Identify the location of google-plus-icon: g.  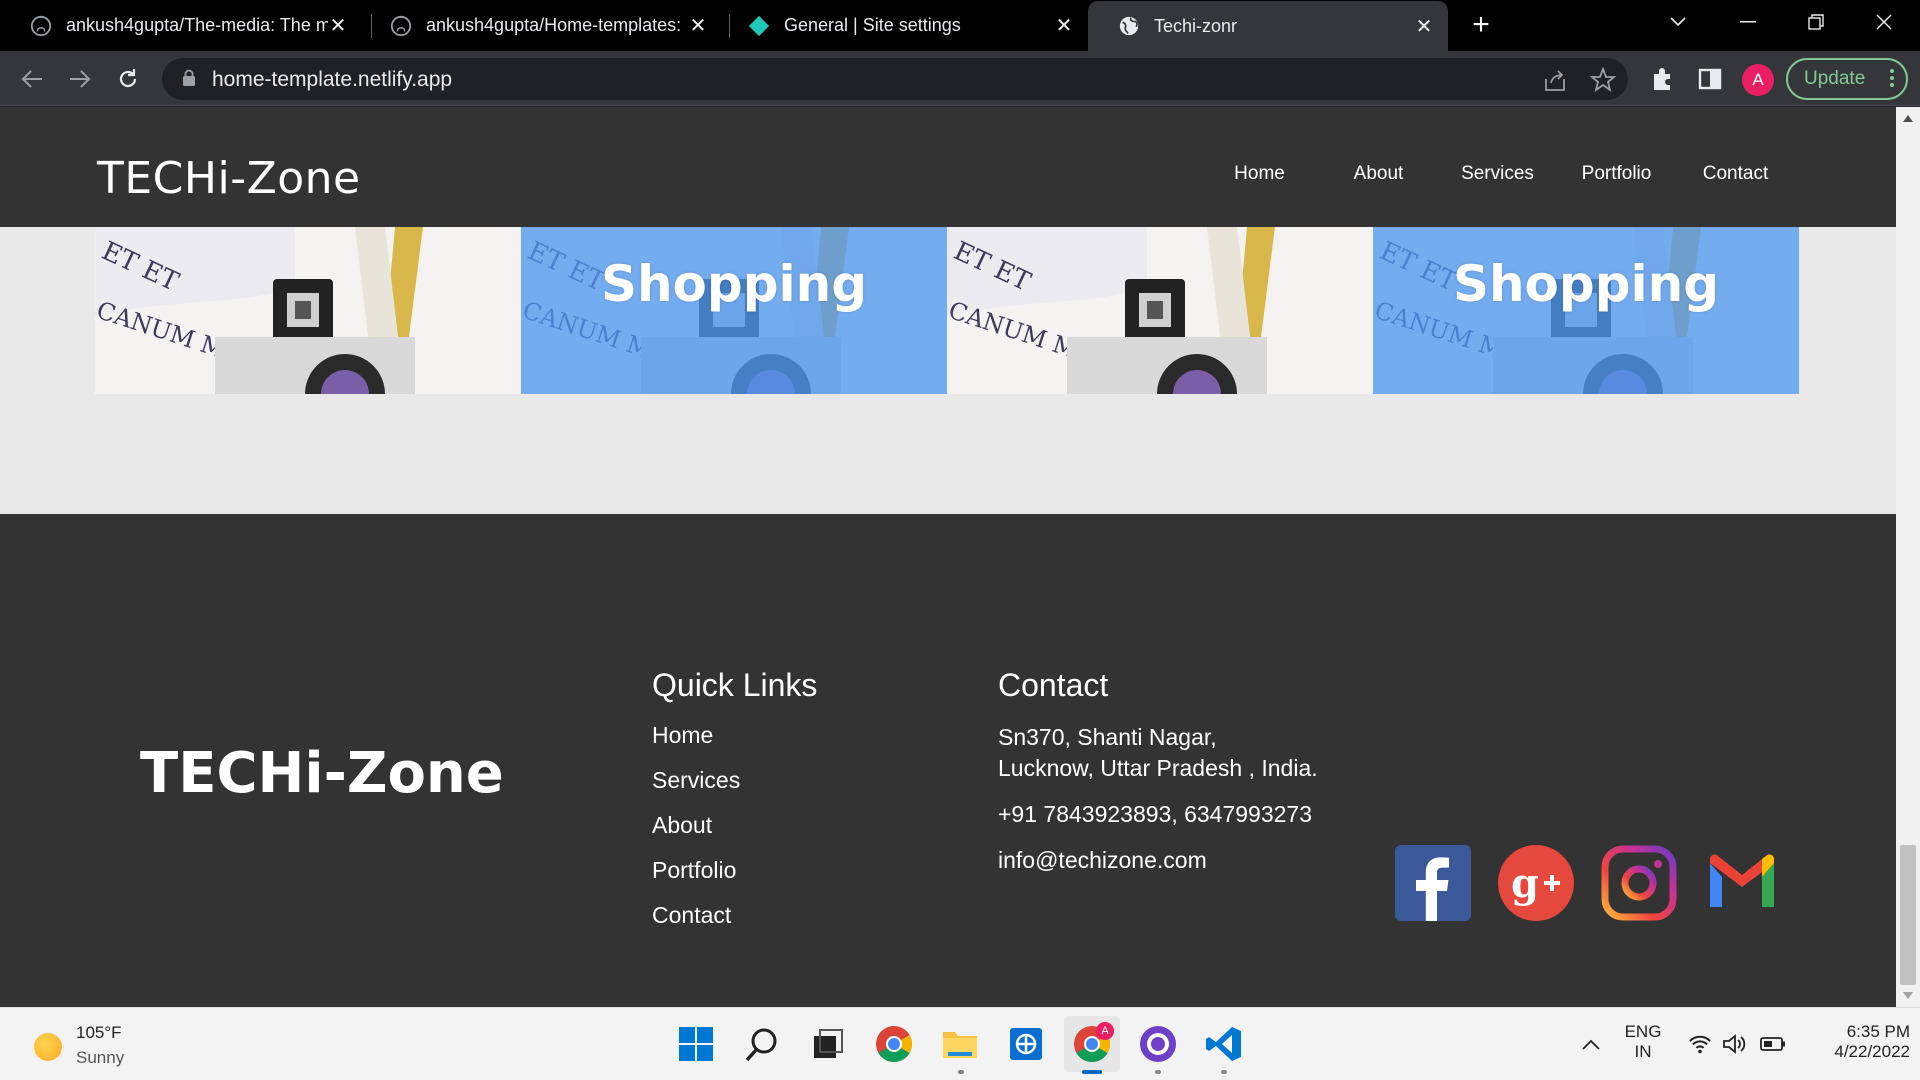
(1536, 883).